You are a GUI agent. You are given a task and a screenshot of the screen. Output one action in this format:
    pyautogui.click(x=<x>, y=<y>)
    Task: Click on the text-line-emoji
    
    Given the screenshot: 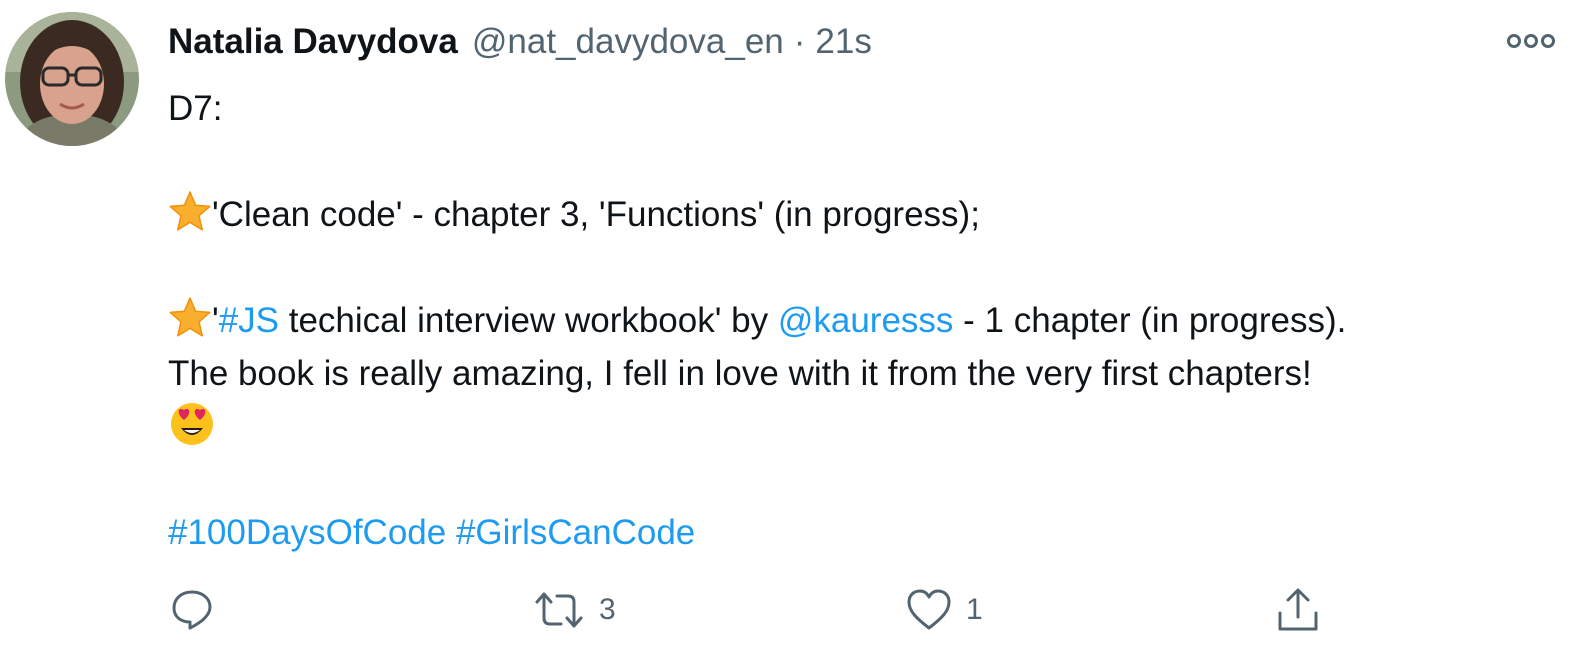 What is the action you would take?
    pyautogui.click(x=868, y=426)
    